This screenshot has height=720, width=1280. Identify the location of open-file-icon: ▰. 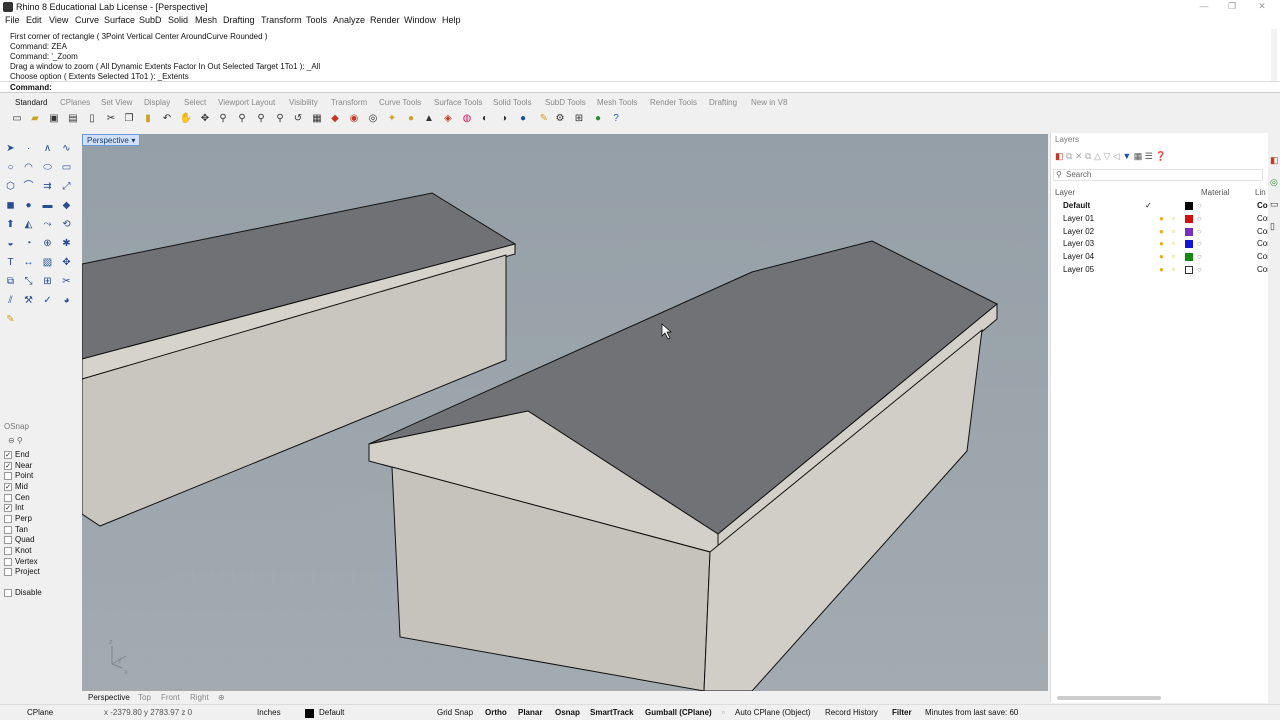
(35, 119).